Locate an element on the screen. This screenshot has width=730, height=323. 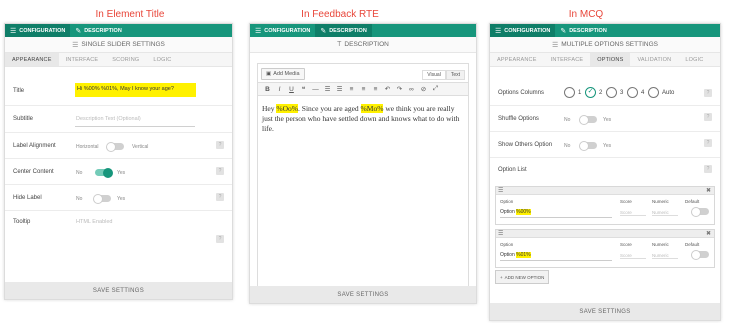
strikethrough-icon: — is located at coordinates (315, 89).